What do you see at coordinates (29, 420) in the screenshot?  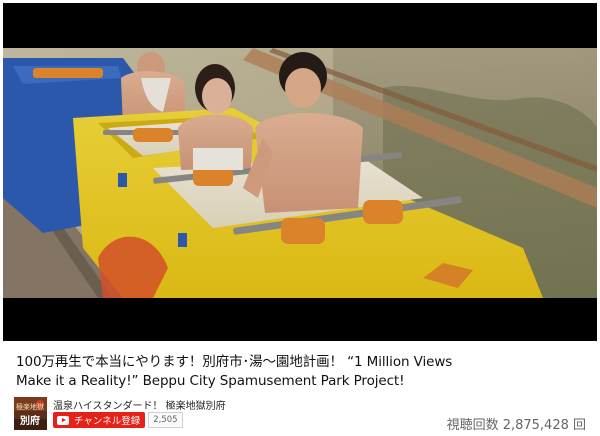 I see `avatar-text-bottom: 別府` at bounding box center [29, 420].